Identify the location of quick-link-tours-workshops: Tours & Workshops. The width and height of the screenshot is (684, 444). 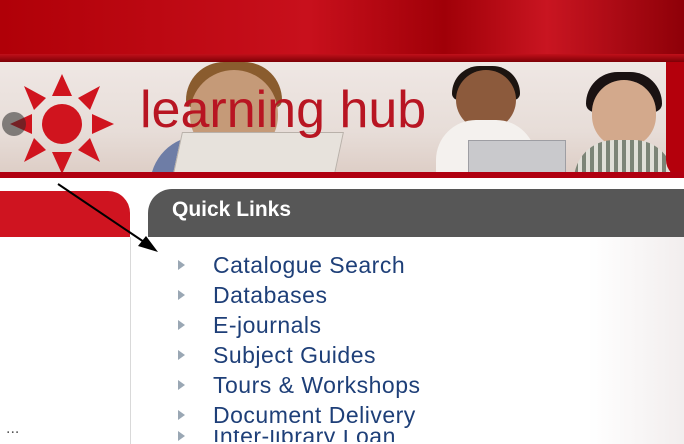
(299, 385).